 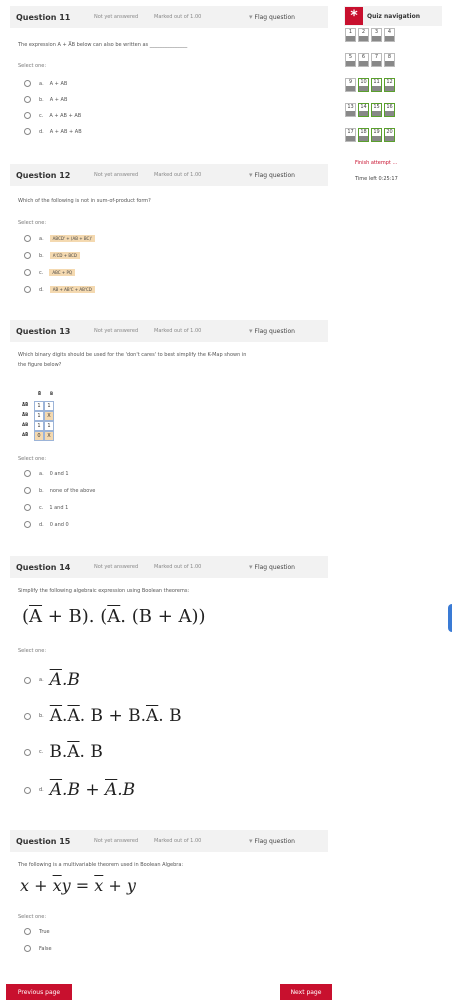 I want to click on option-row: c. A + AB + AB, so click(x=52, y=115).